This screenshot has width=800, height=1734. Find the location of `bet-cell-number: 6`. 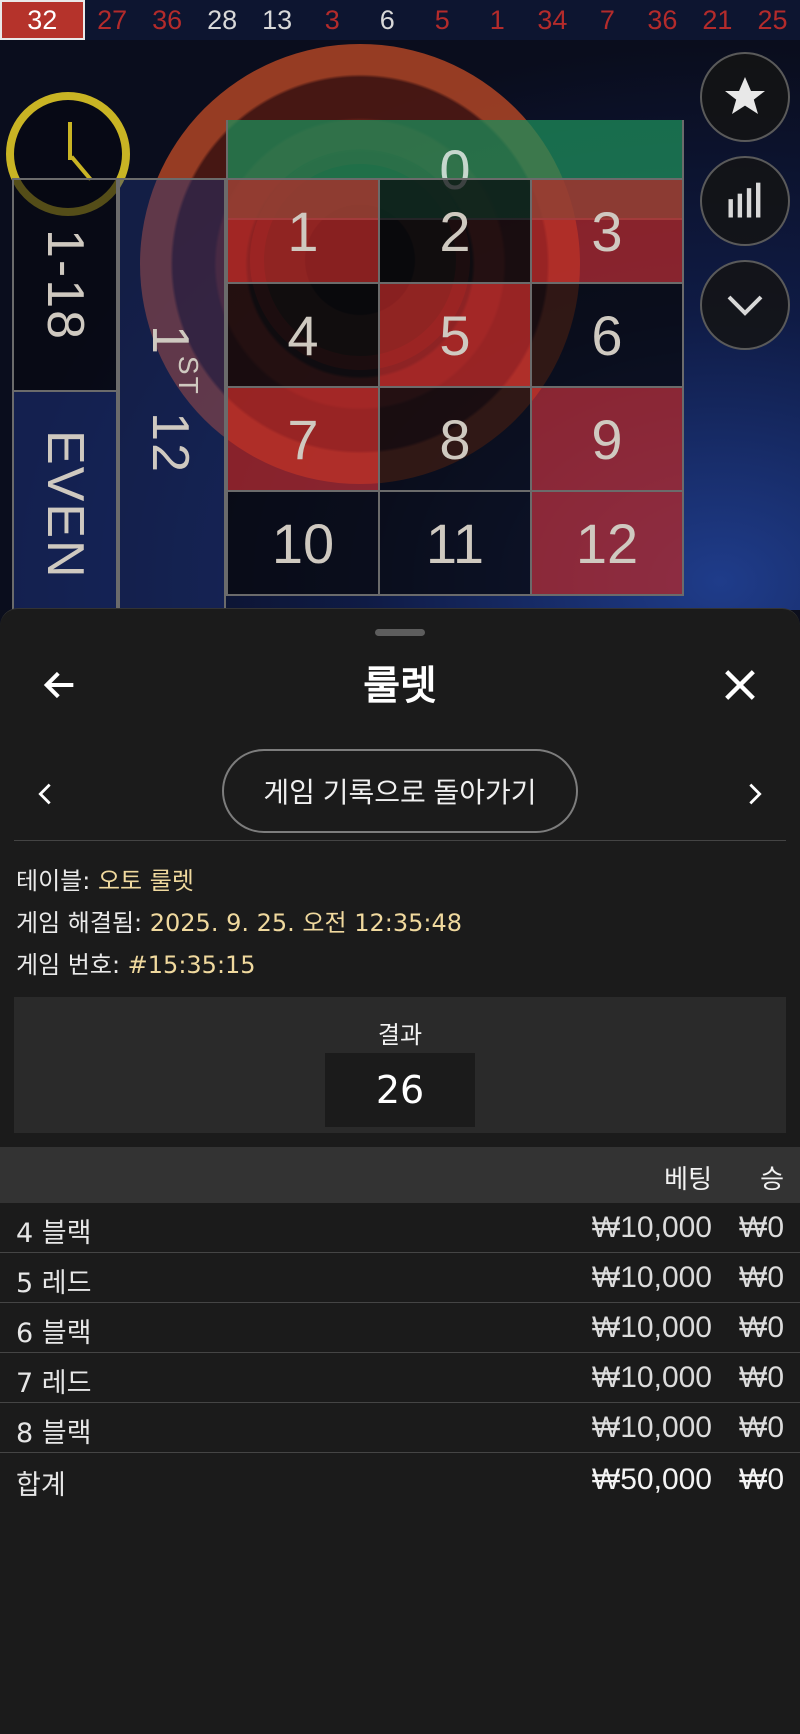

bet-cell-number: 6 is located at coordinates (607, 335).